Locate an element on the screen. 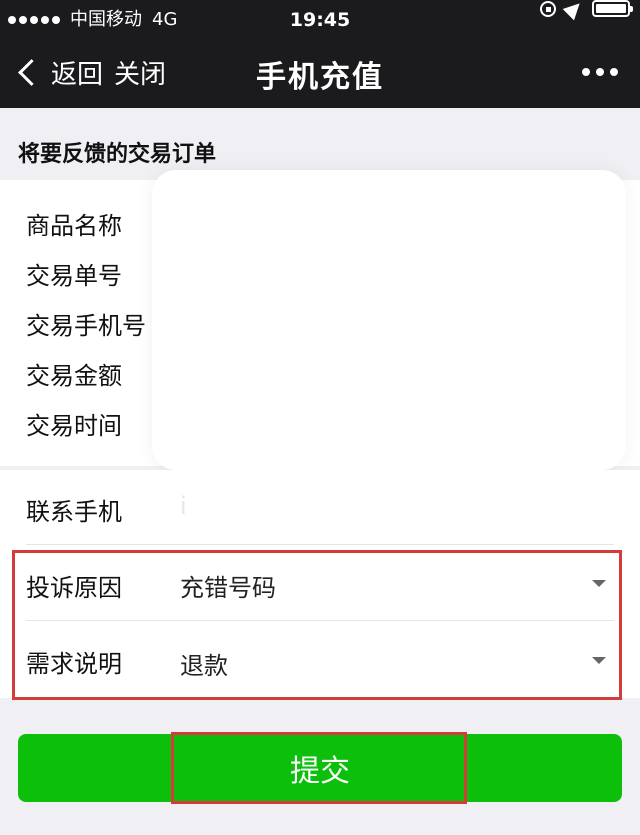 Image resolution: width=640 pixels, height=835 pixels. order-label-time: 交易时间 is located at coordinates (74, 426).